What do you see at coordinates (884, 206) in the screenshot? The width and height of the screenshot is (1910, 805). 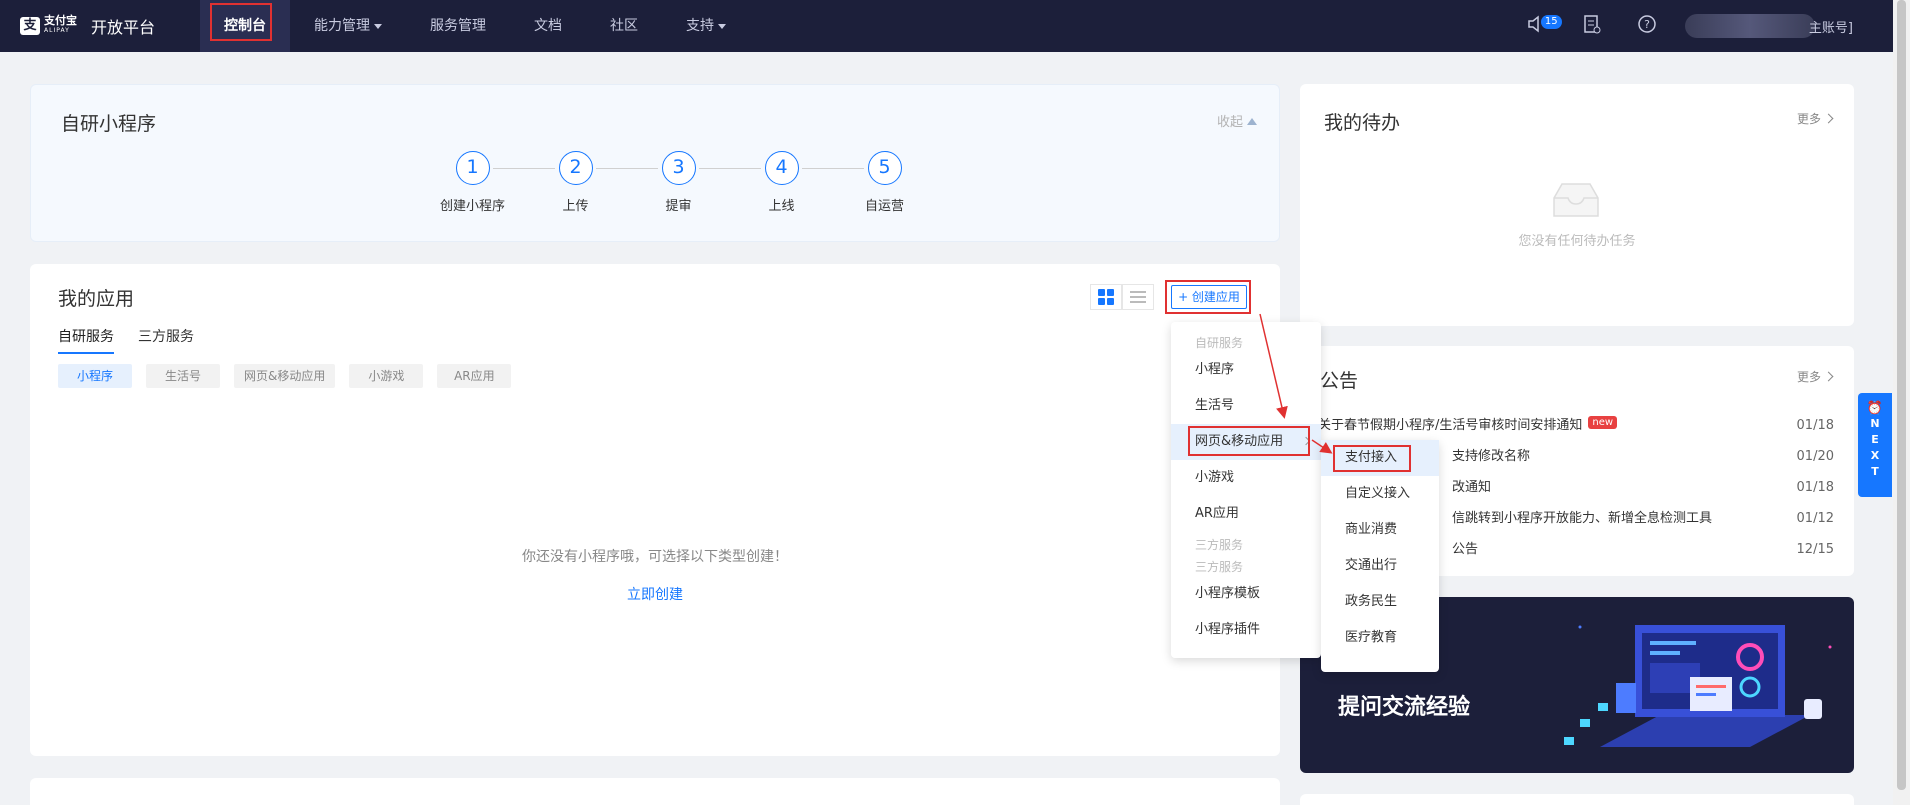 I see `step-label: 自运营` at bounding box center [884, 206].